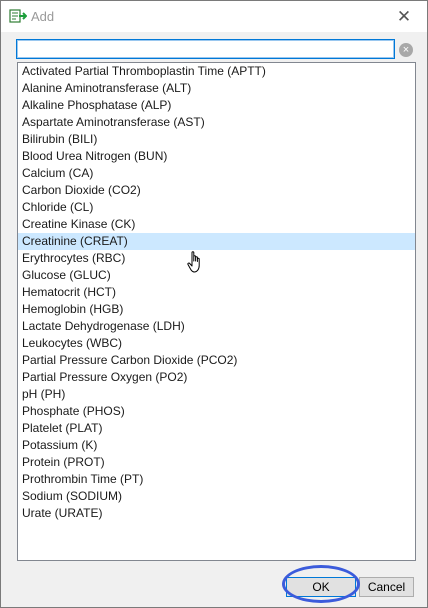 The height and width of the screenshot is (608, 428). Describe the element at coordinates (216, 88) in the screenshot. I see `list-item: Alanine Aminotransferase (ALT)` at that location.